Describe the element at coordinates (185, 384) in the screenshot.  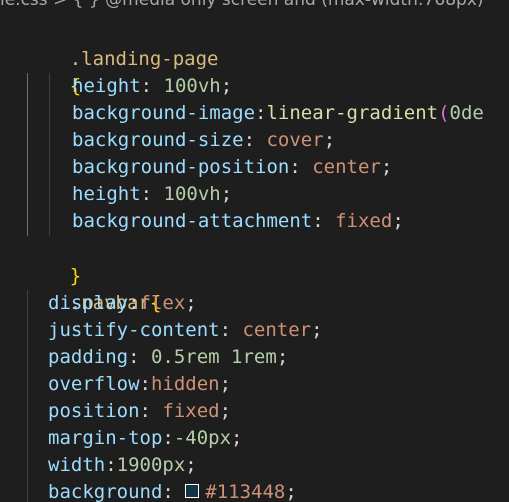
I see `css-value: hidden` at that location.